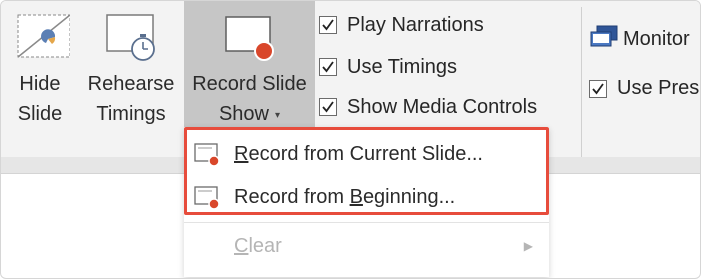  What do you see at coordinates (581, 82) in the screenshot?
I see `group-divider` at bounding box center [581, 82].